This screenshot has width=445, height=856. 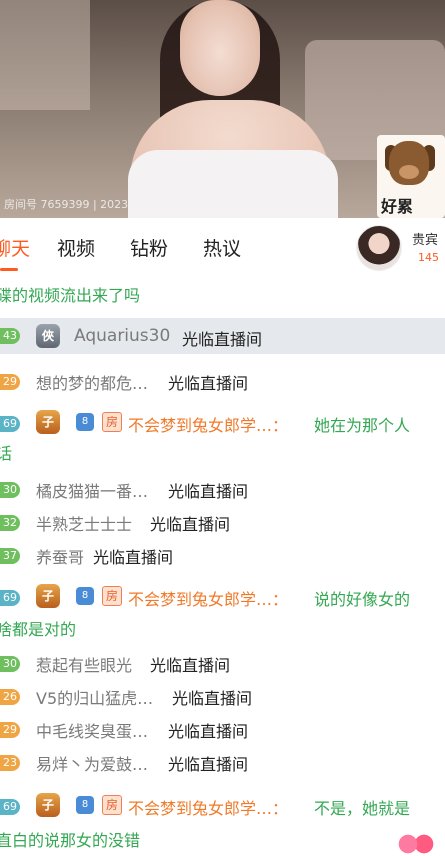 I want to click on chat-enter: 30 惹起有些眼光 光临直播间, so click(x=222, y=664).